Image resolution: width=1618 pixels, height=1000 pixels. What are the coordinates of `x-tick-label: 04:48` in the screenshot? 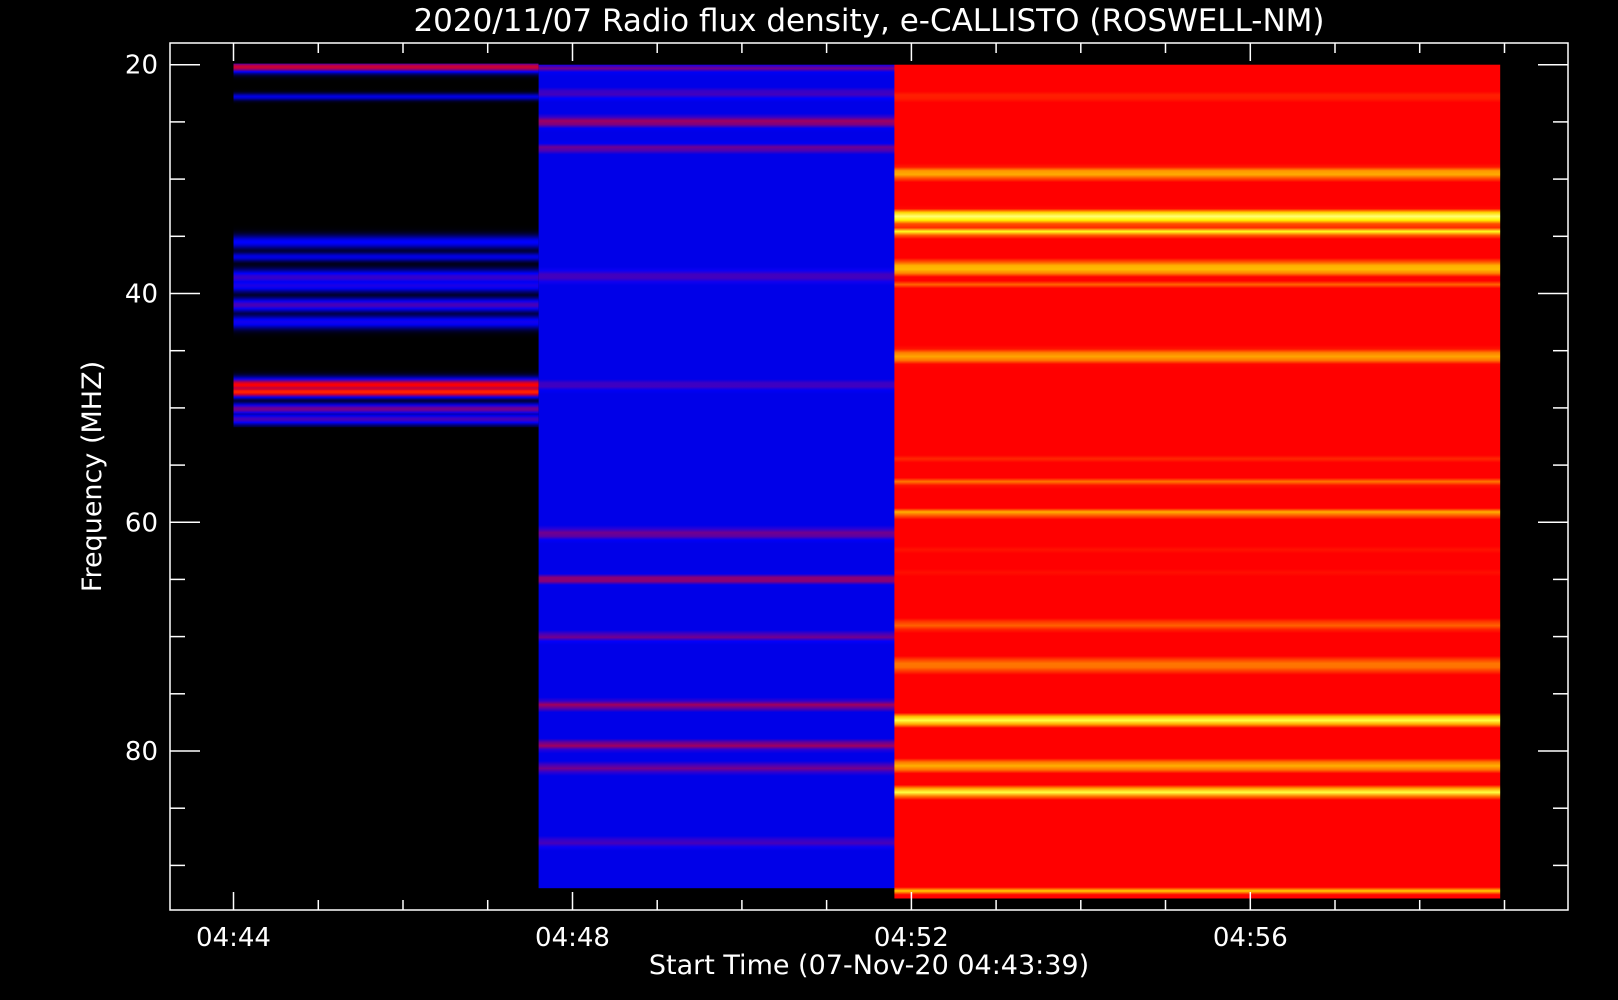 It's located at (572, 938).